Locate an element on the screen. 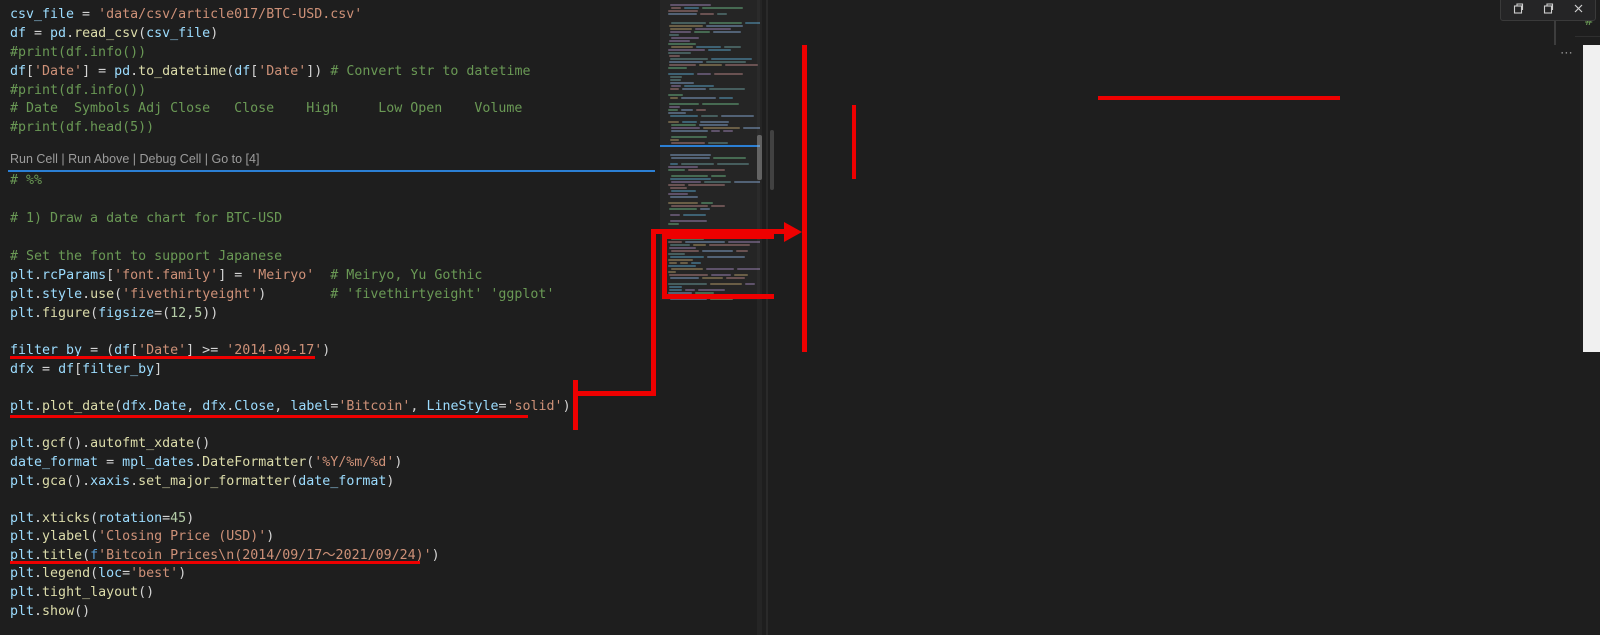 The width and height of the screenshot is (1600, 635). code-line-24: plt.show() is located at coordinates (50, 612).